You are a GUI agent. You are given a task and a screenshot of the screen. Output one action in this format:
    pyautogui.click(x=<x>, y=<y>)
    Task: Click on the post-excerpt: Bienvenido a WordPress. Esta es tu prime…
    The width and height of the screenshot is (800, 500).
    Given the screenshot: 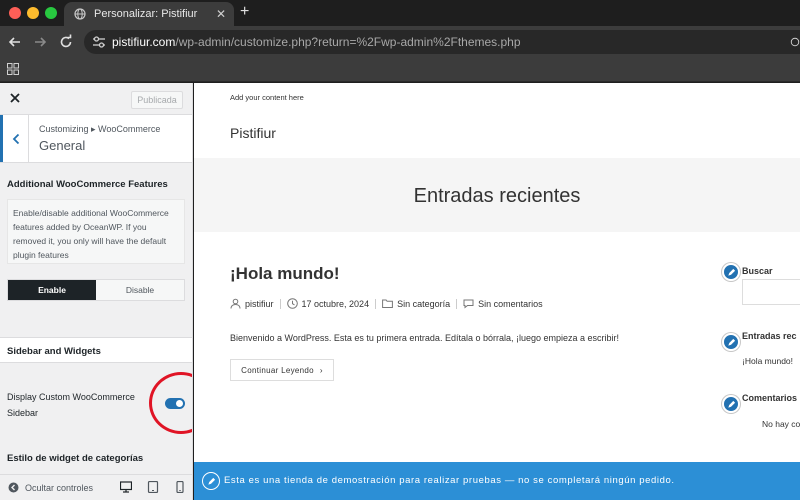 What is the action you would take?
    pyautogui.click(x=425, y=338)
    